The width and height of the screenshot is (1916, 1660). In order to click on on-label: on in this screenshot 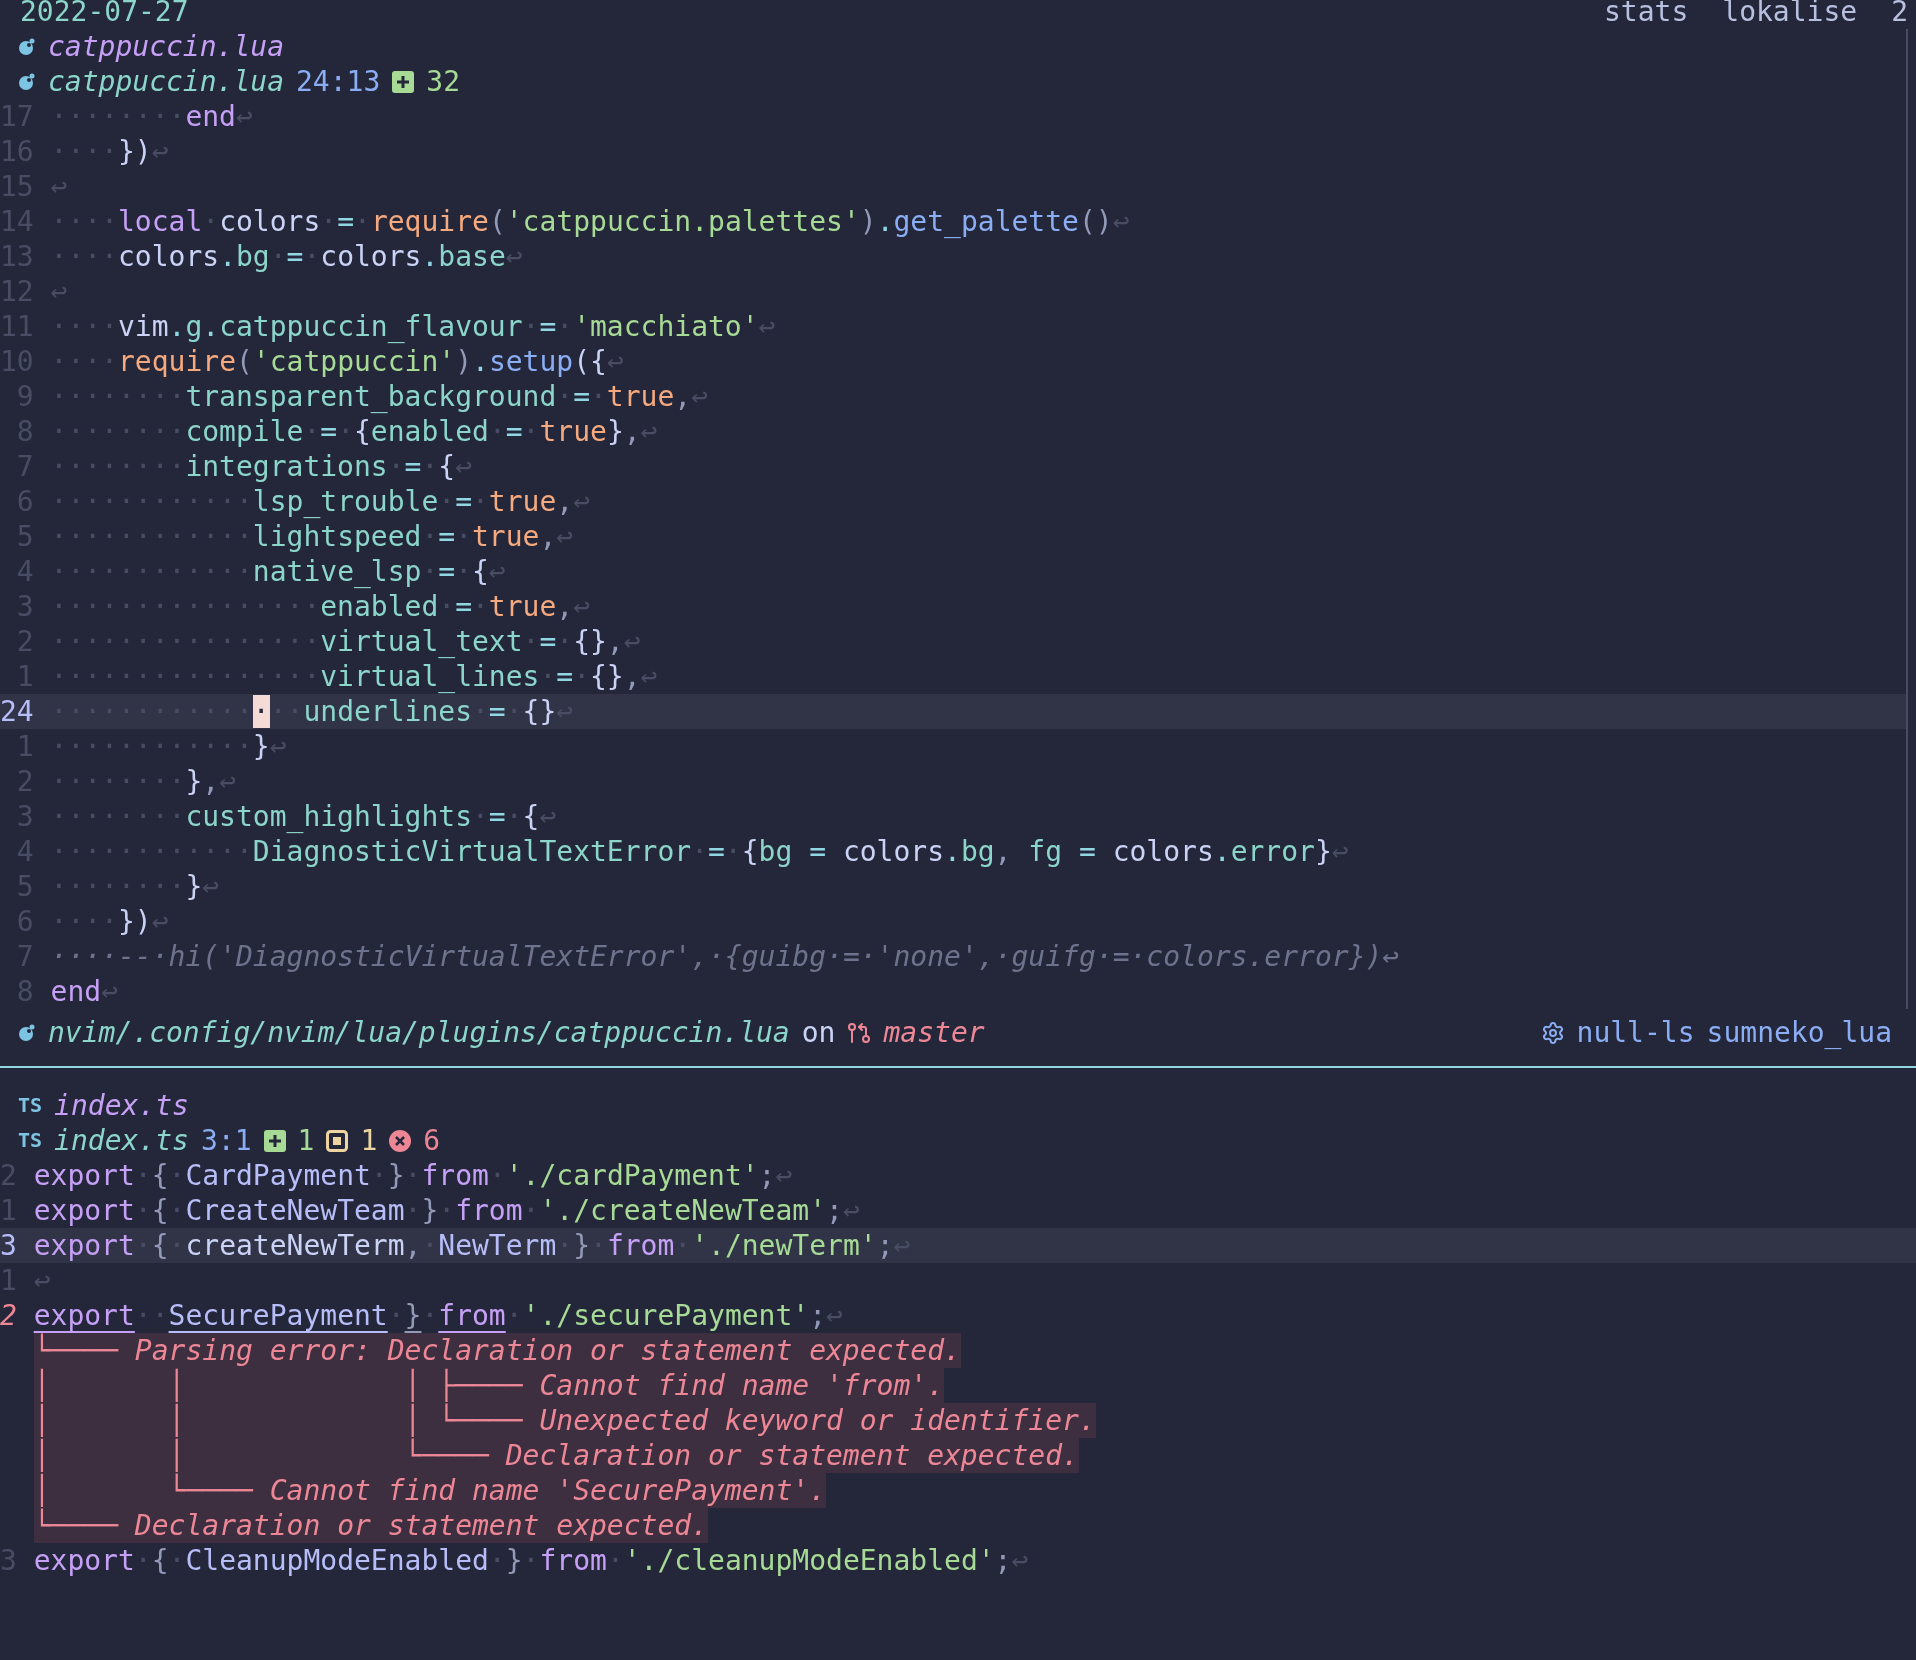, I will do `click(818, 1032)`.